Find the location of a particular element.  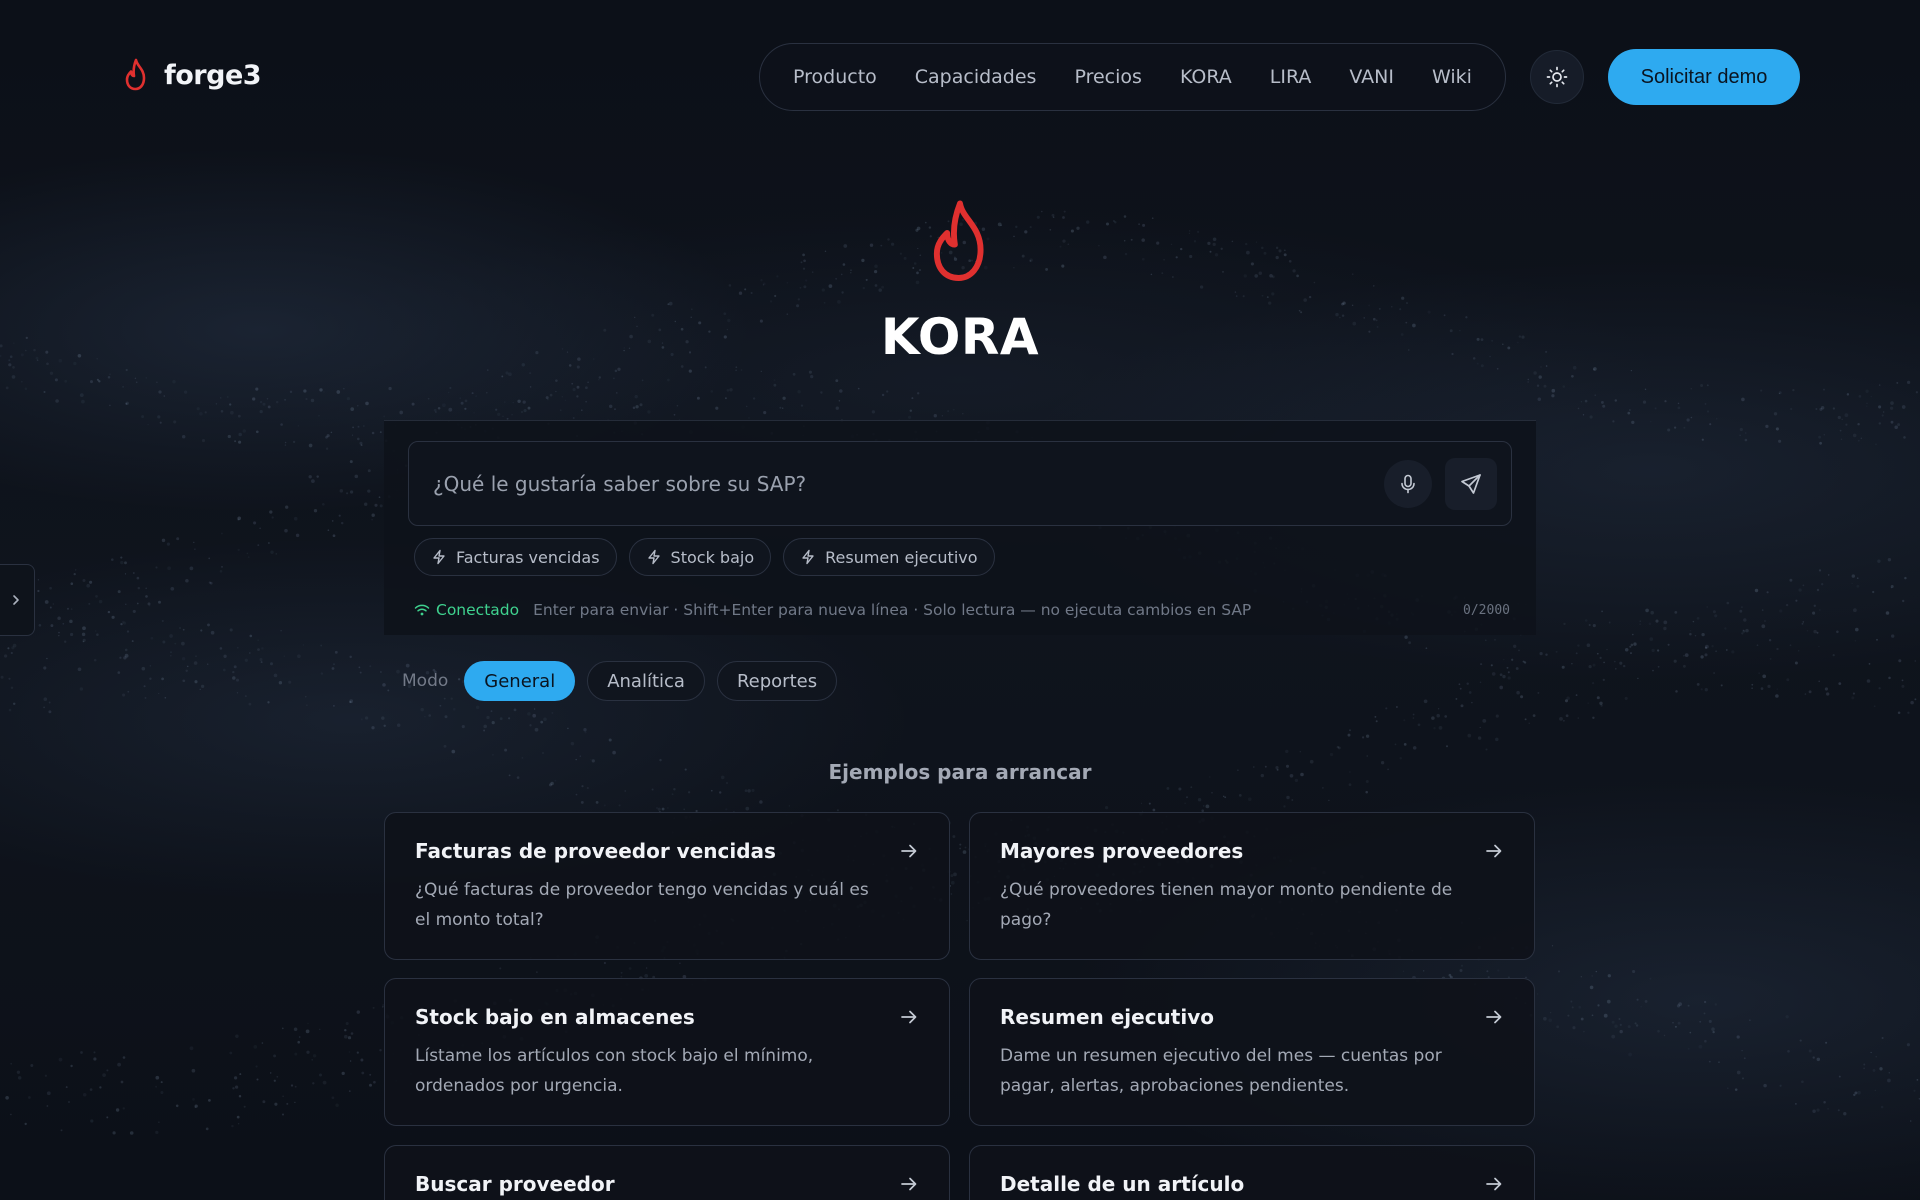

quick-prompt-resumen-ejecutivo: Resumen ejecutivo is located at coordinates (889, 557).